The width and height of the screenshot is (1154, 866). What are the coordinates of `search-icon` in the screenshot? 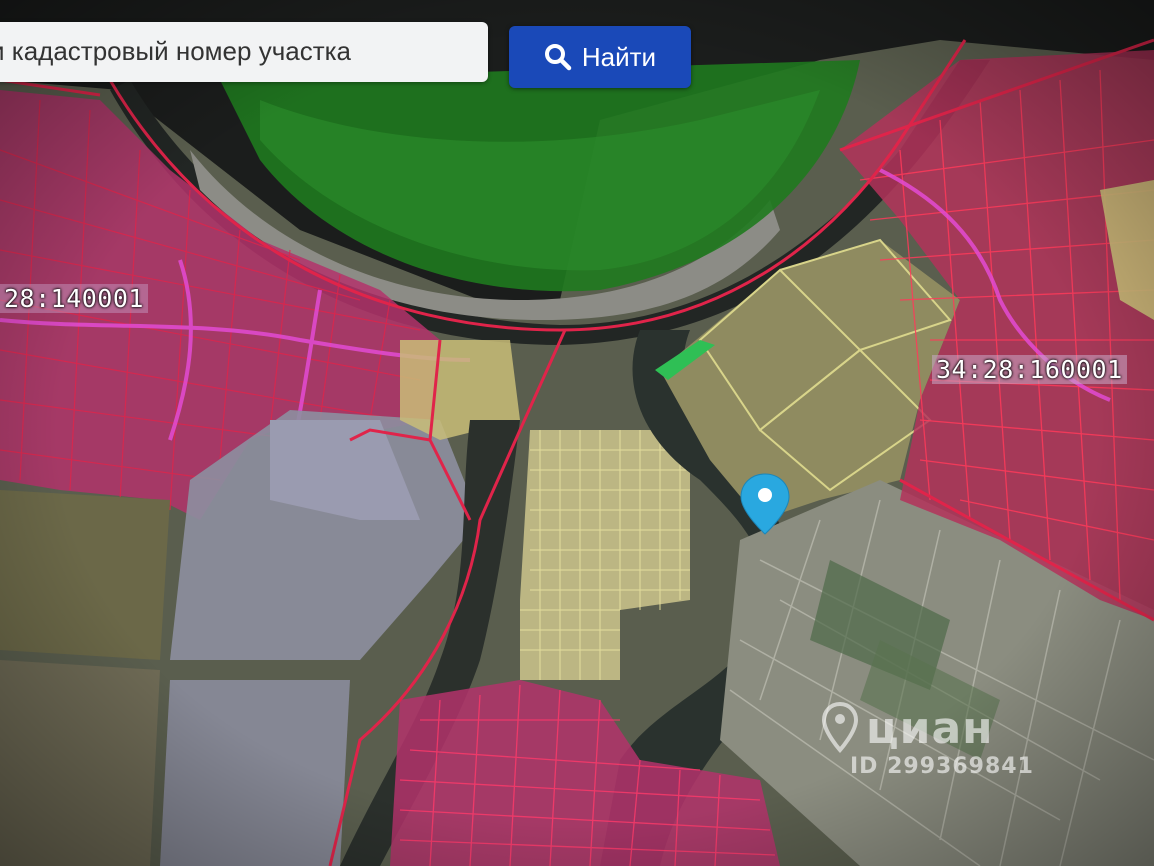 It's located at (558, 57).